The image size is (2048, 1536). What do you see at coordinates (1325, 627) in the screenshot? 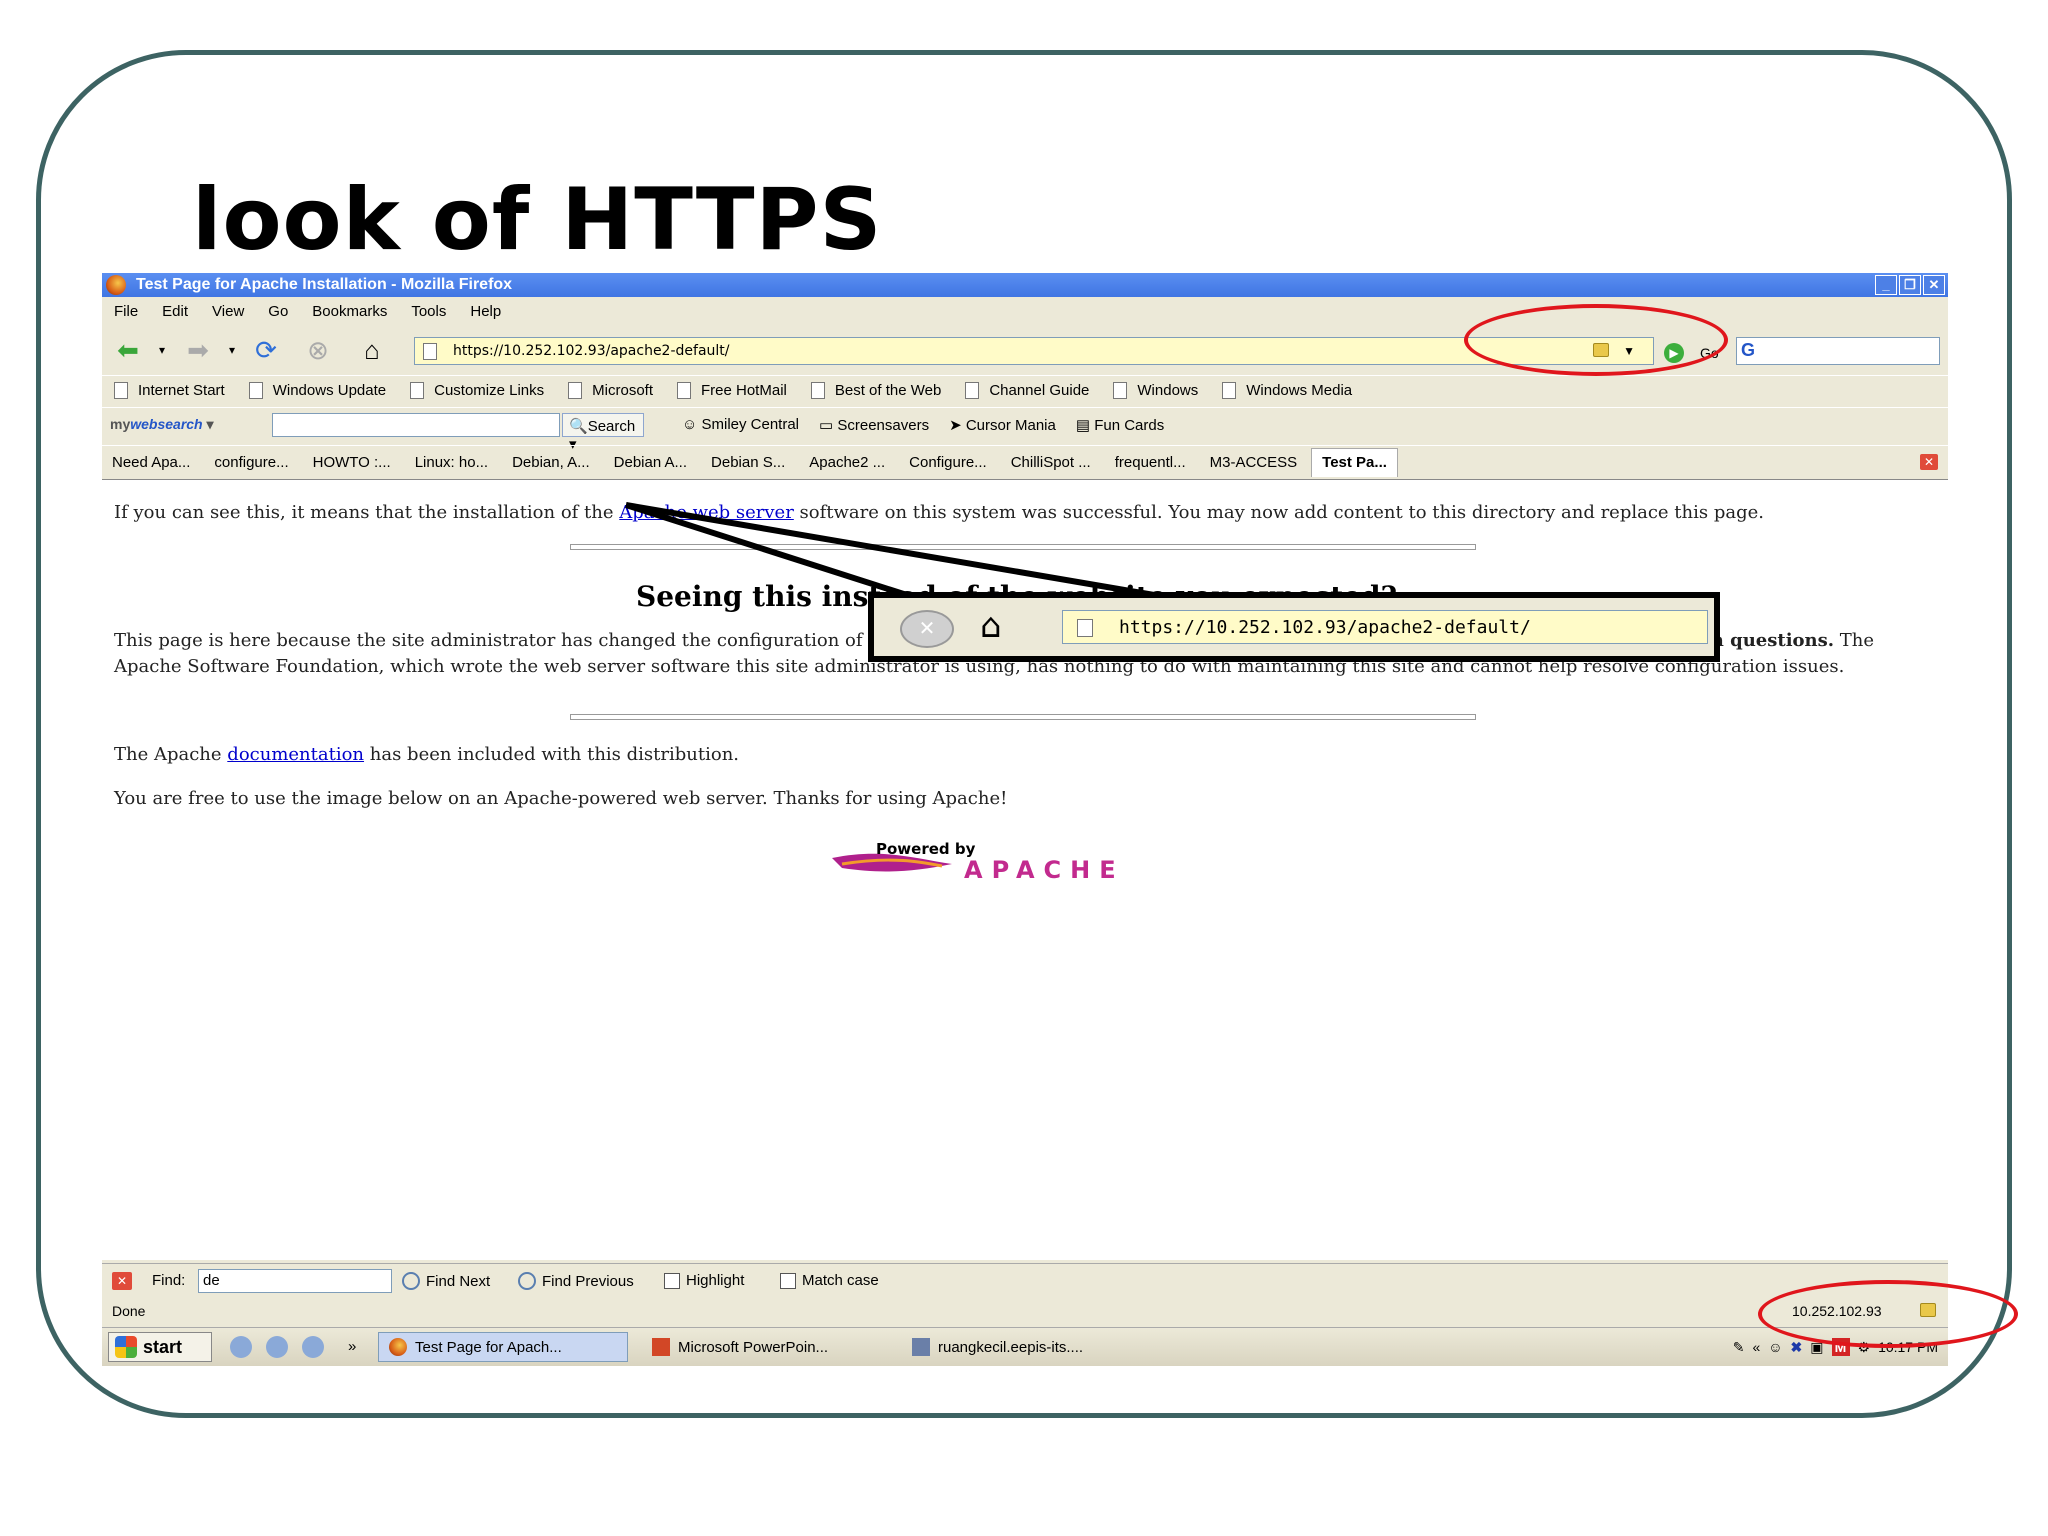
I see `zoomed-url: https://10.252.102.93/apache2-default/` at bounding box center [1325, 627].